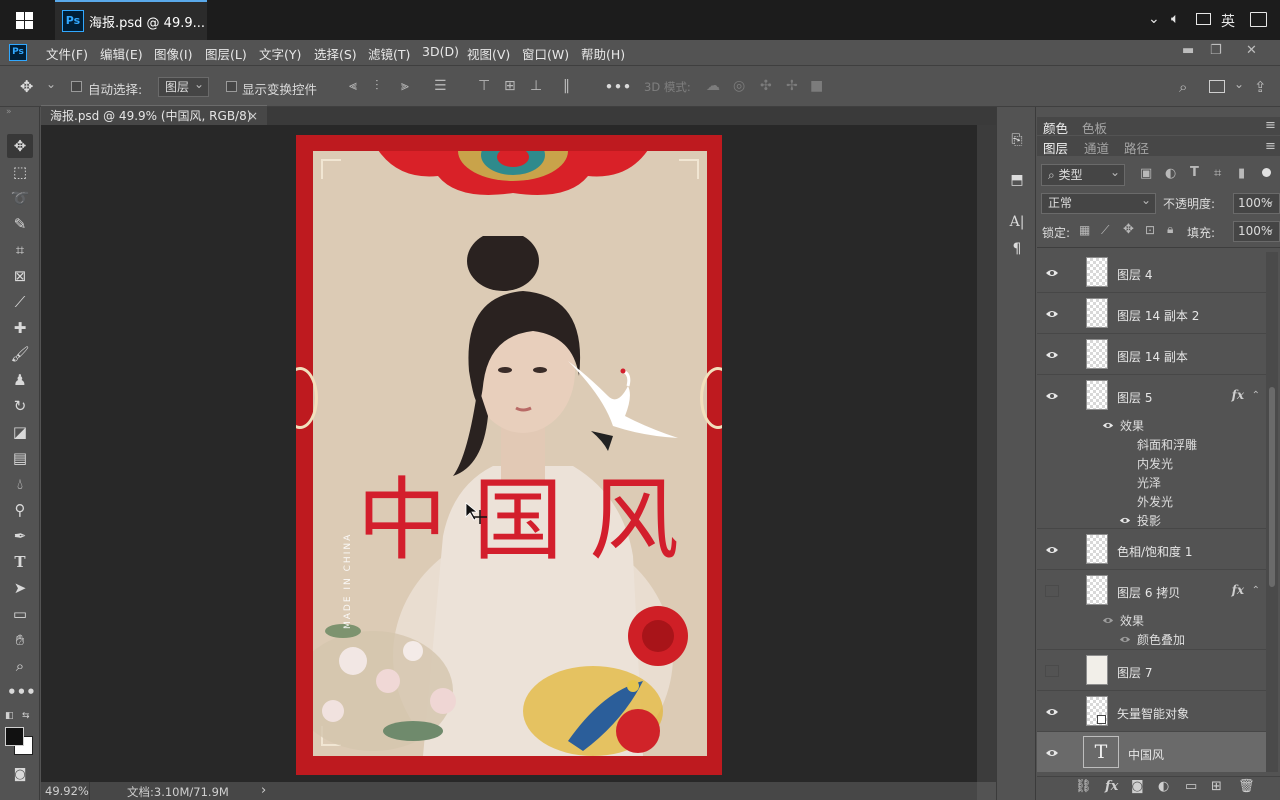  Describe the element at coordinates (440, 51) in the screenshot. I see `menu-3d: 3D(D)` at that location.